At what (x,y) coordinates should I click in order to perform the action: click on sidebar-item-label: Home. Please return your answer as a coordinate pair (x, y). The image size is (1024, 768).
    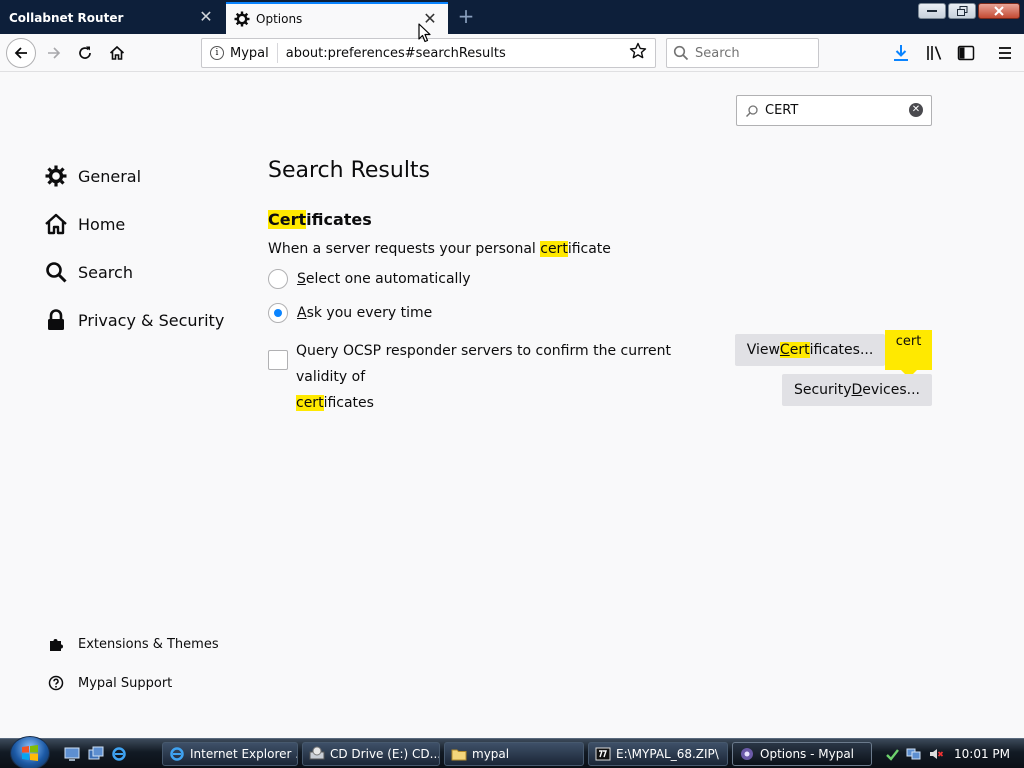
    Looking at the image, I should click on (102, 224).